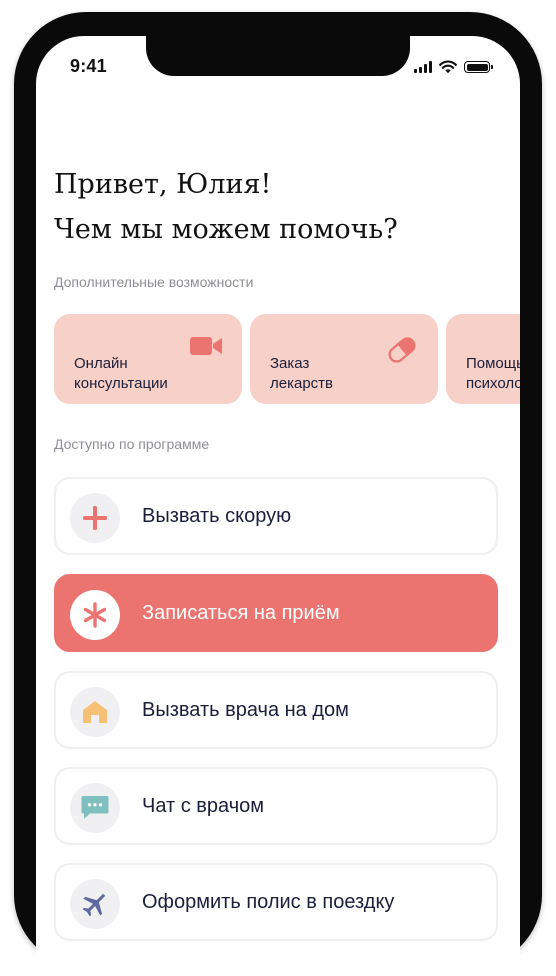 Image resolution: width=556 pixels, height=976 pixels. What do you see at coordinates (241, 613) in the screenshot?
I see `action-label: Записаться на приём` at bounding box center [241, 613].